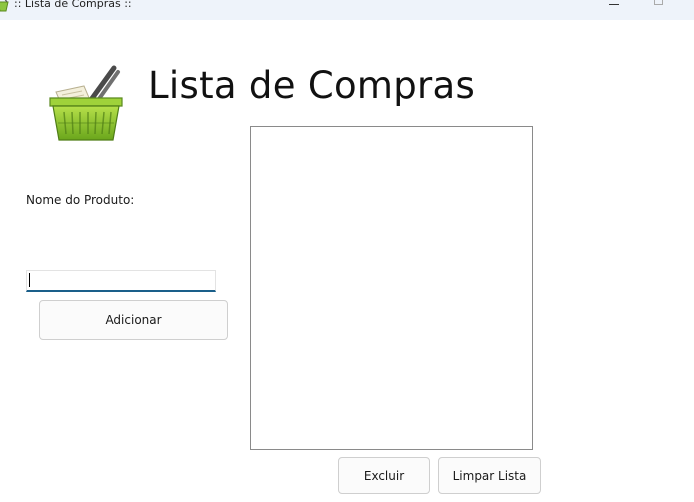 Image resolution: width=694 pixels, height=502 pixels. What do you see at coordinates (4, 6) in the screenshot?
I see `basket-app-icon` at bounding box center [4, 6].